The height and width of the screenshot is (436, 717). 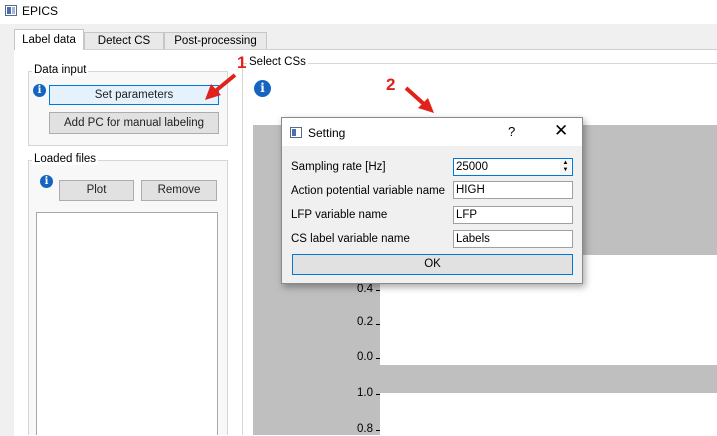 I want to click on annotation-number-2: 2, so click(x=391, y=84).